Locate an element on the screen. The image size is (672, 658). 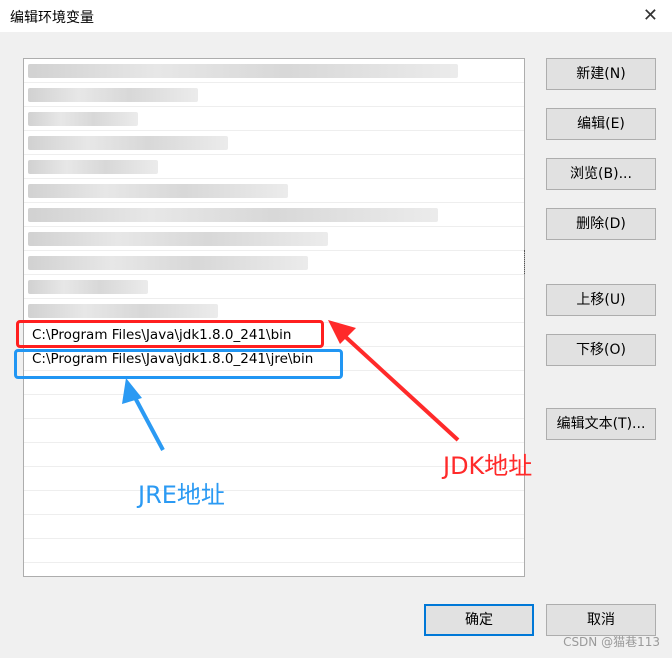
delete-button: 删除(D) is located at coordinates (601, 224).